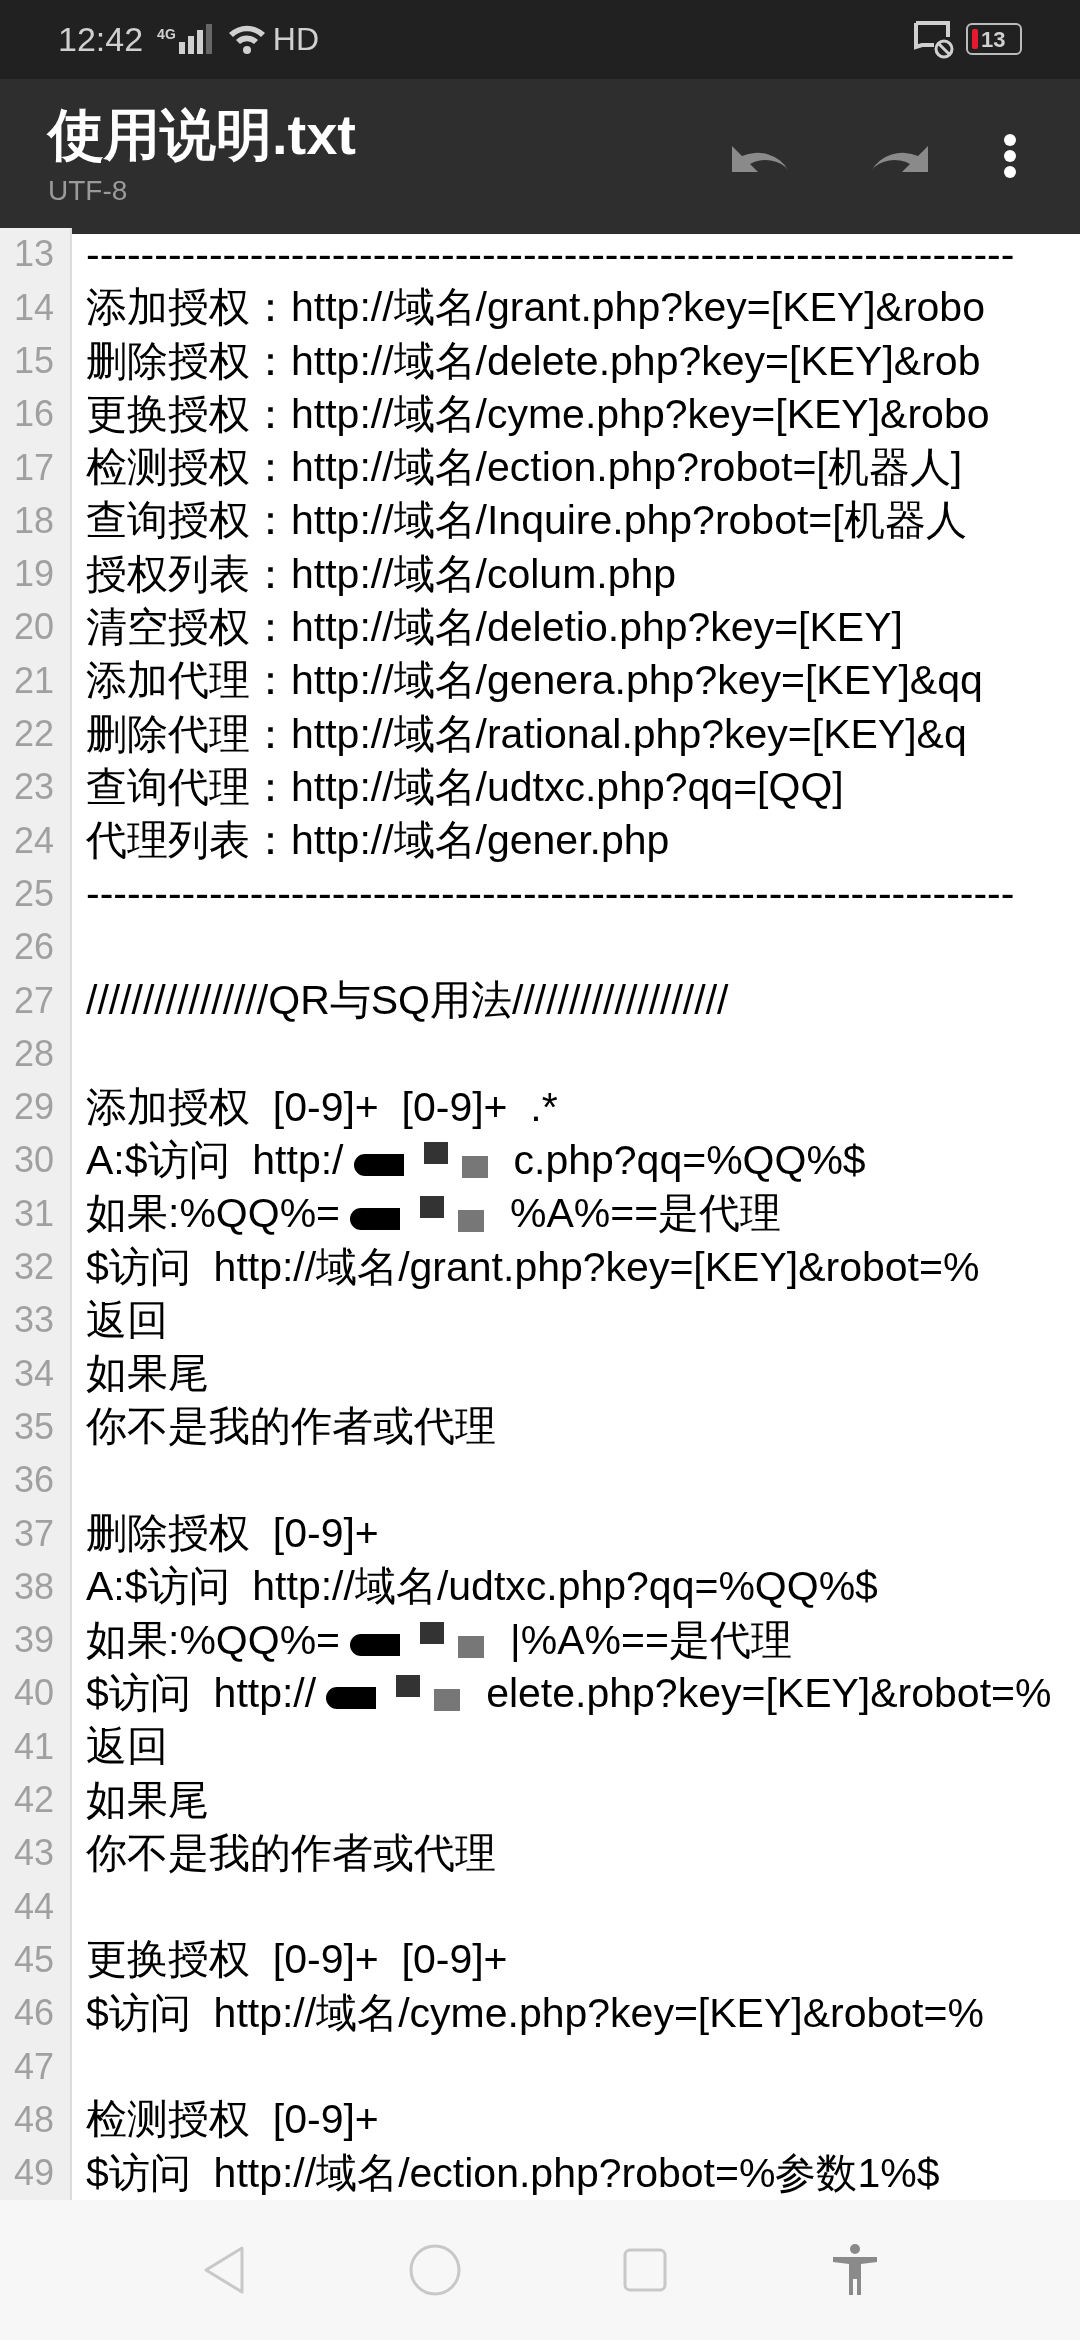 The height and width of the screenshot is (2340, 1080). Describe the element at coordinates (494, 627) in the screenshot. I see `code-line: 清空授权：http://域名/deletio.php?key=[KEY]` at that location.